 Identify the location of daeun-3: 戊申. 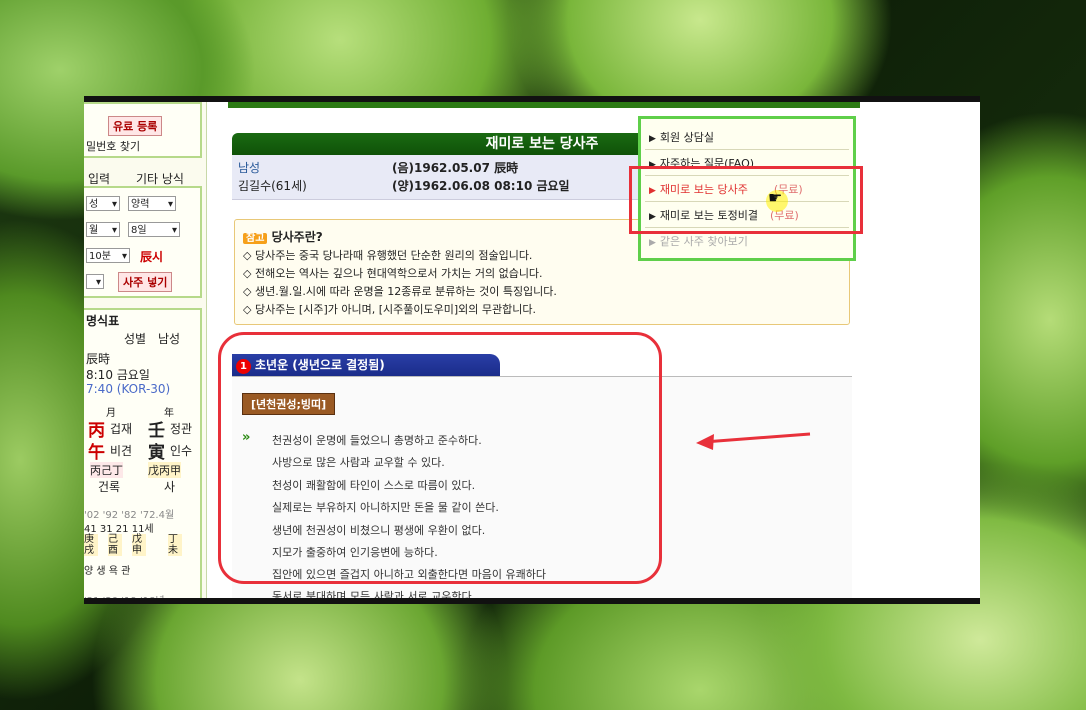
(139, 545).